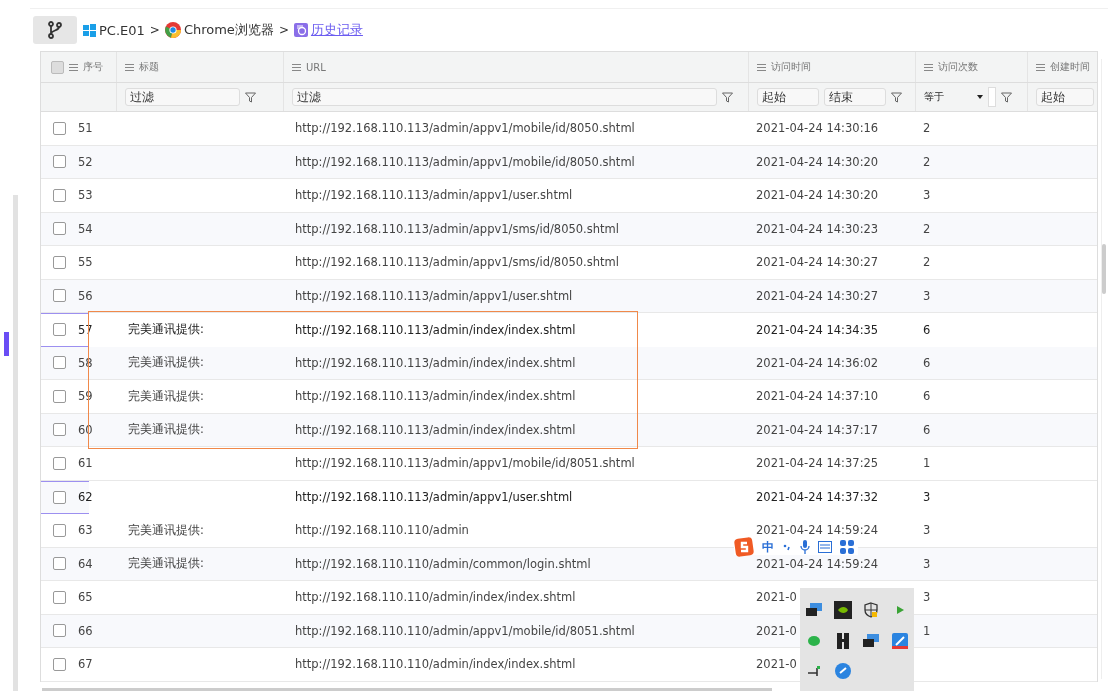  I want to click on caret-icon, so click(980, 97).